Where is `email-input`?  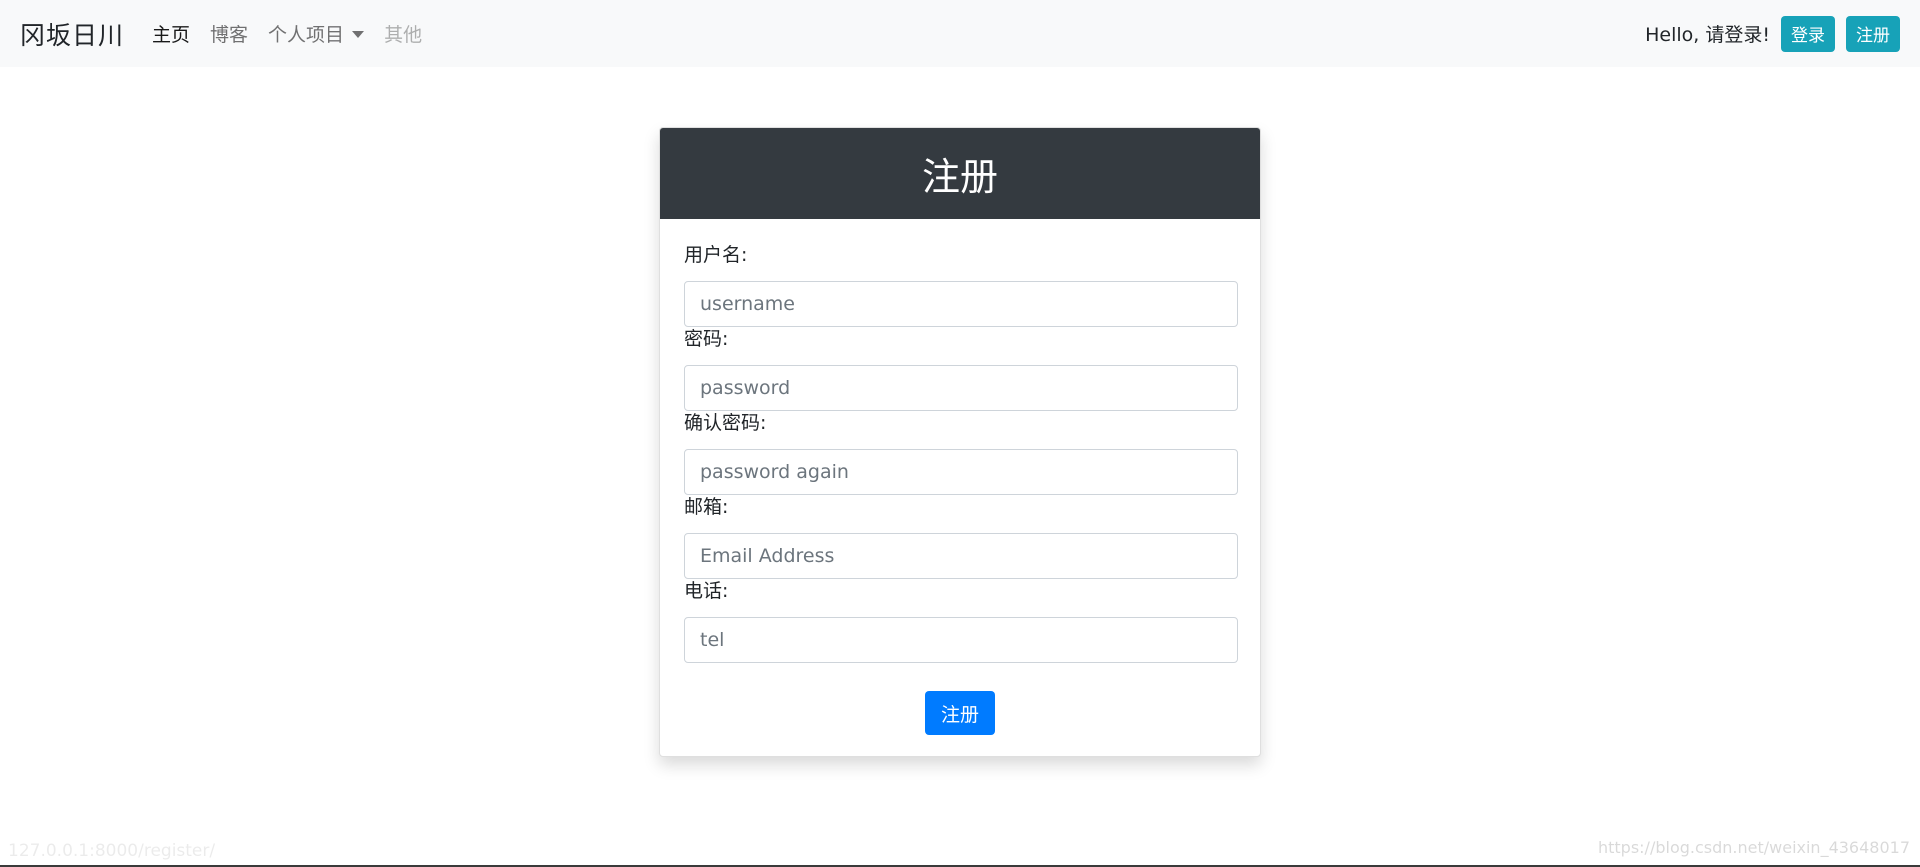
email-input is located at coordinates (961, 556).